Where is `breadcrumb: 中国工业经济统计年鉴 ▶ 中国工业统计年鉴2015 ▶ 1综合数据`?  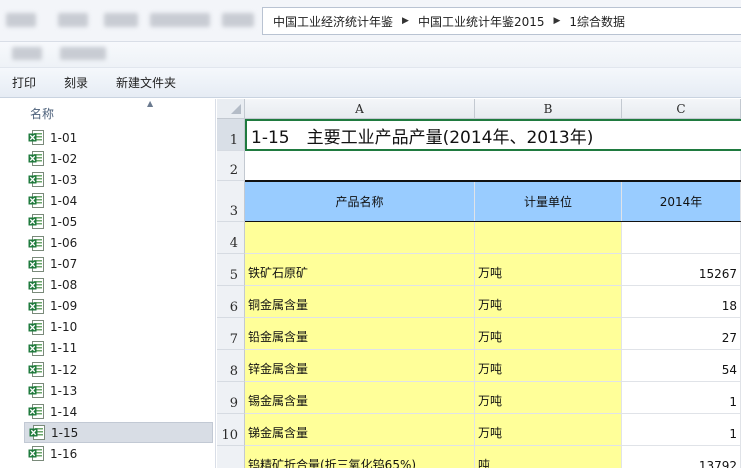 breadcrumb: 中国工业经济统计年鉴 ▶ 中国工业统计年鉴2015 ▶ 1综合数据 is located at coordinates (501, 21).